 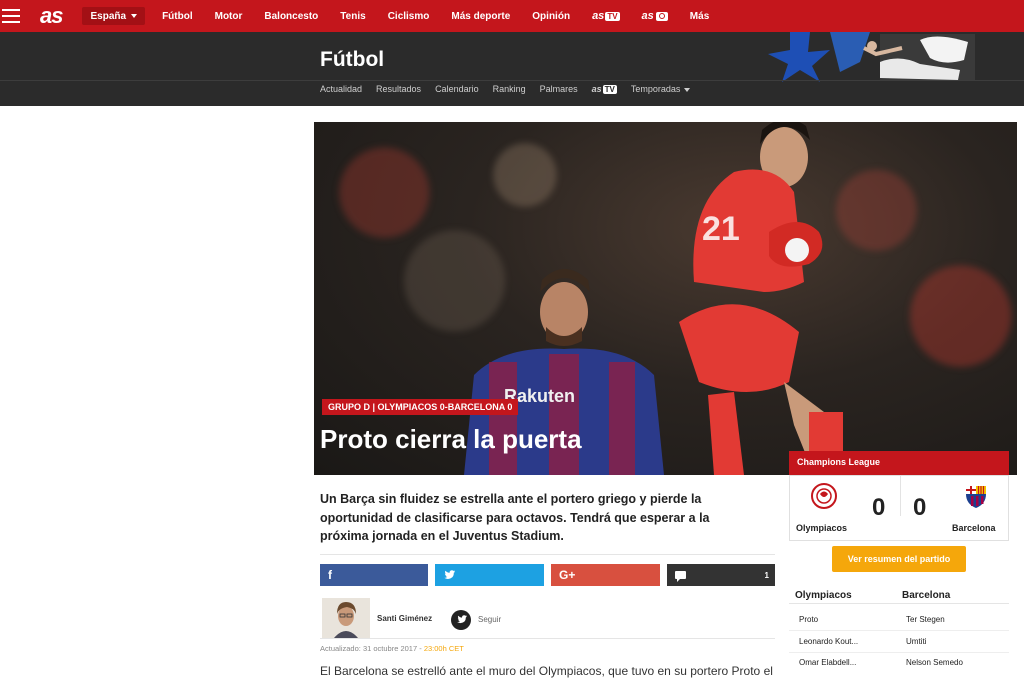 I want to click on subnav-item-ranking: Ranking, so click(x=509, y=89).